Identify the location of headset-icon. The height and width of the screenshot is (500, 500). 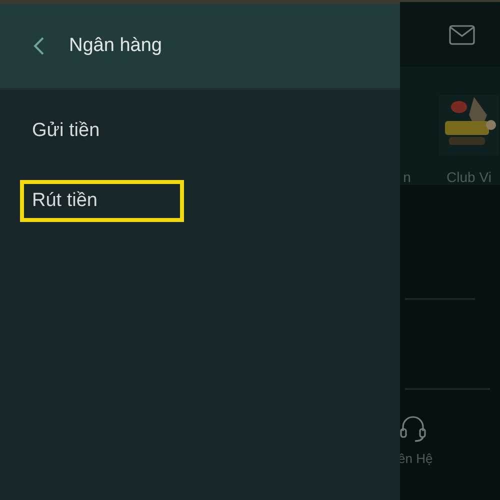
(413, 428).